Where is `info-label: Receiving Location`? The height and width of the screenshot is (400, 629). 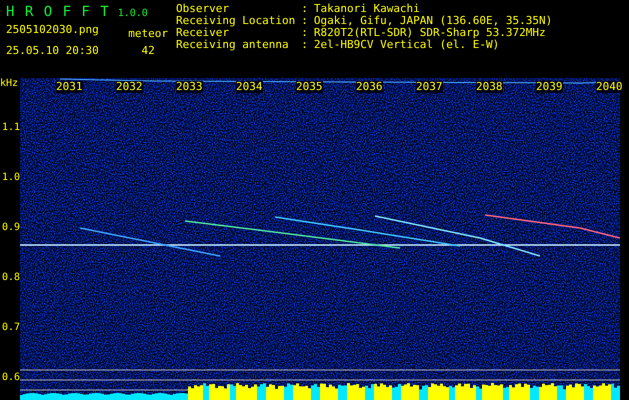
info-label: Receiving Location is located at coordinates (236, 21).